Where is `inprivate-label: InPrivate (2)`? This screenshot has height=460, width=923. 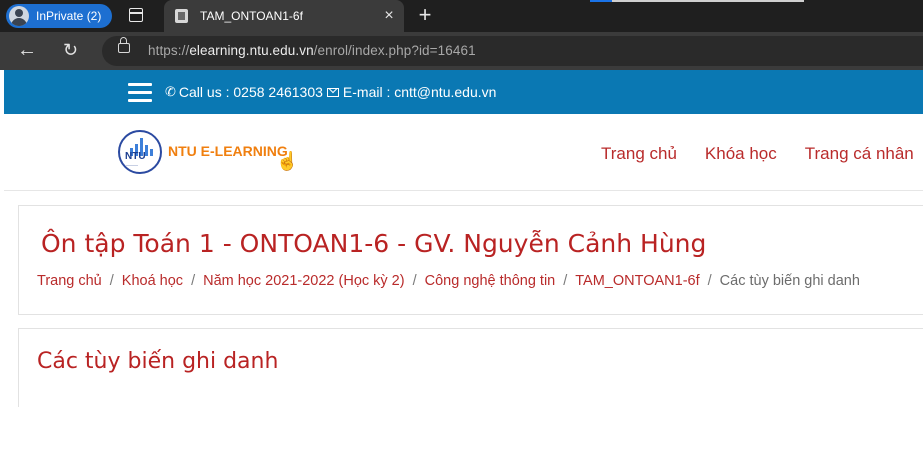 inprivate-label: InPrivate (2) is located at coordinates (69, 16).